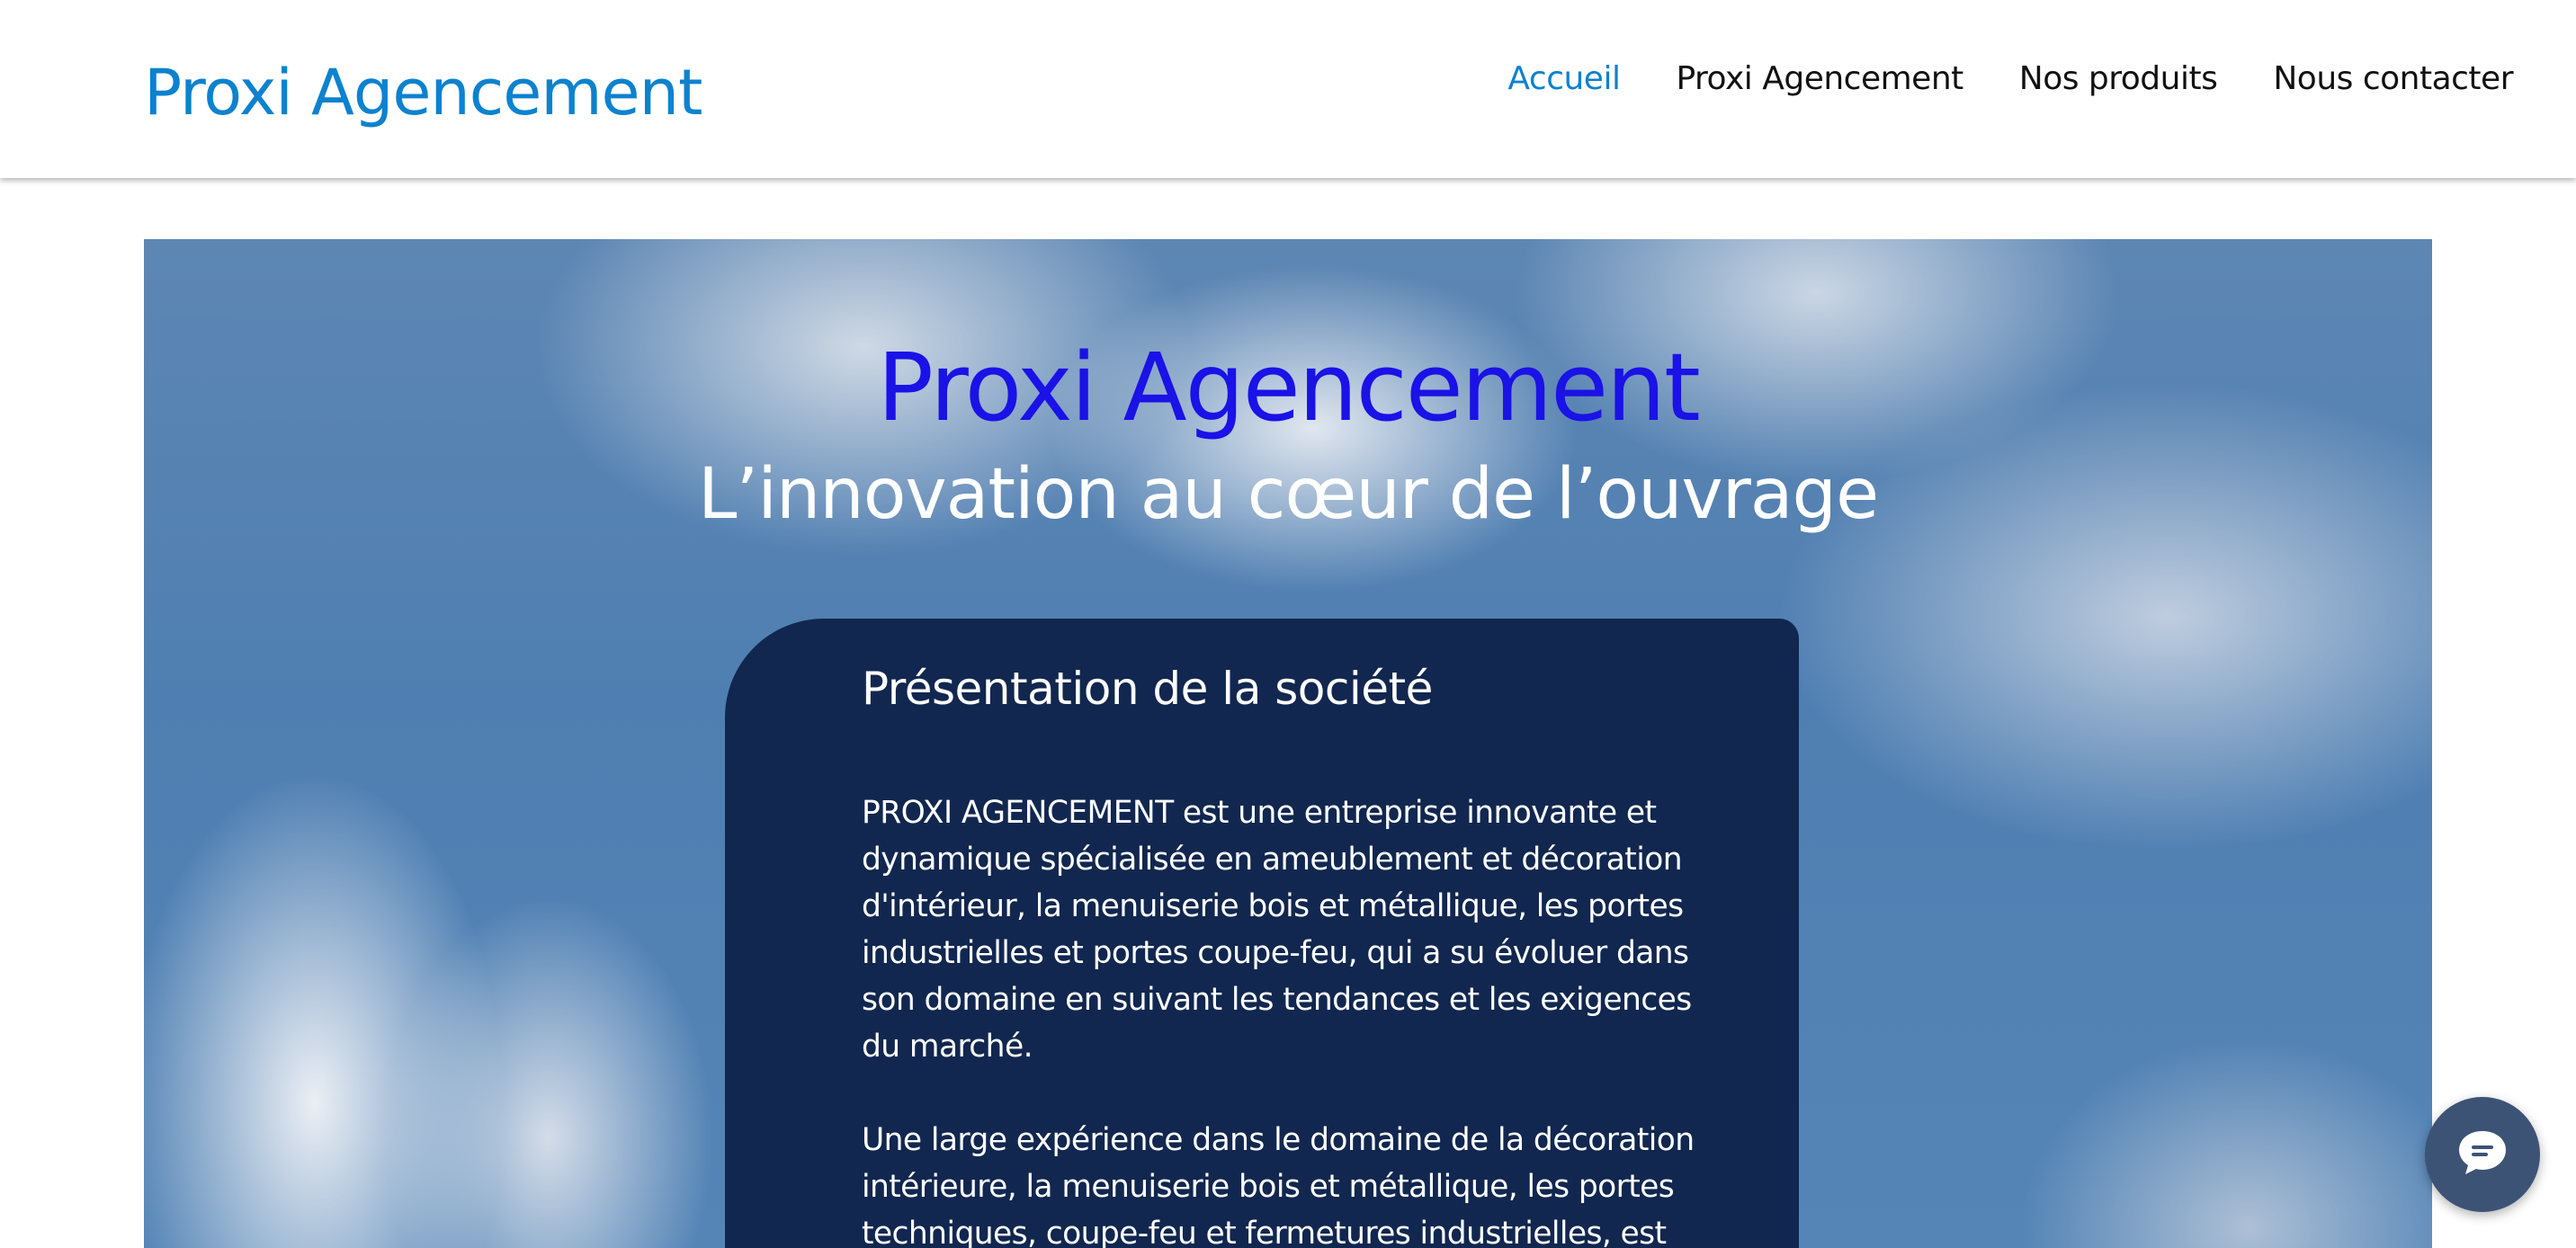 The height and width of the screenshot is (1248, 2576). What do you see at coordinates (2118, 79) in the screenshot?
I see `nav-item-nos-produits: Nos produits` at bounding box center [2118, 79].